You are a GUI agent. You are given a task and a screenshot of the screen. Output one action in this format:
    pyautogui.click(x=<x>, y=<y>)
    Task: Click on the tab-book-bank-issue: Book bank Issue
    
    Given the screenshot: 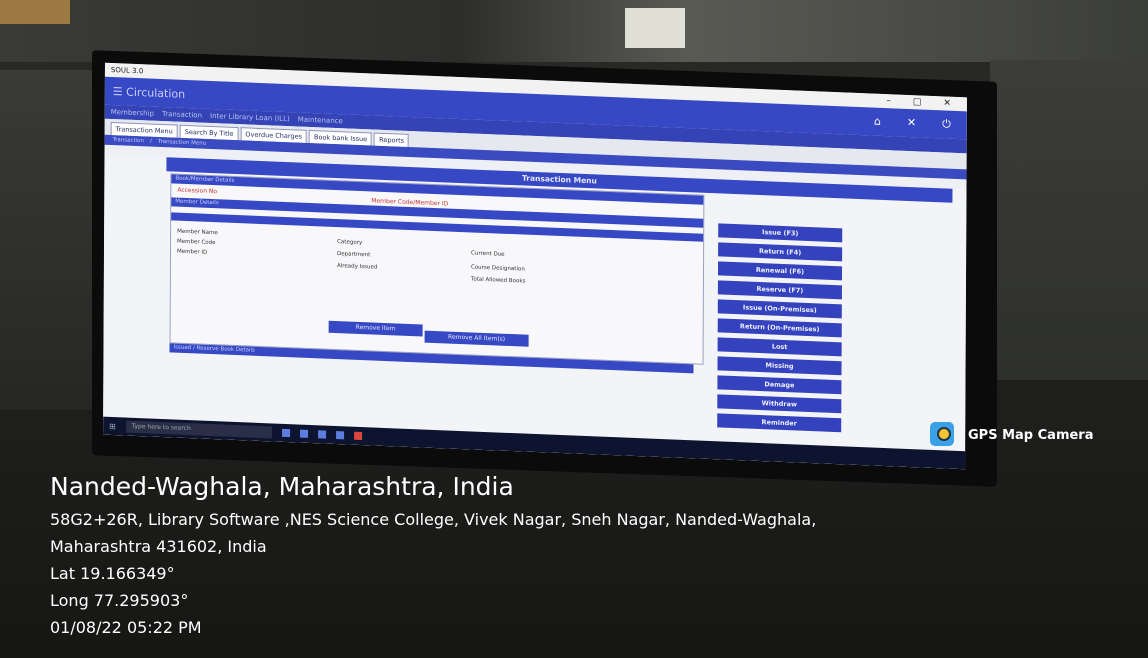 What is the action you would take?
    pyautogui.click(x=340, y=137)
    